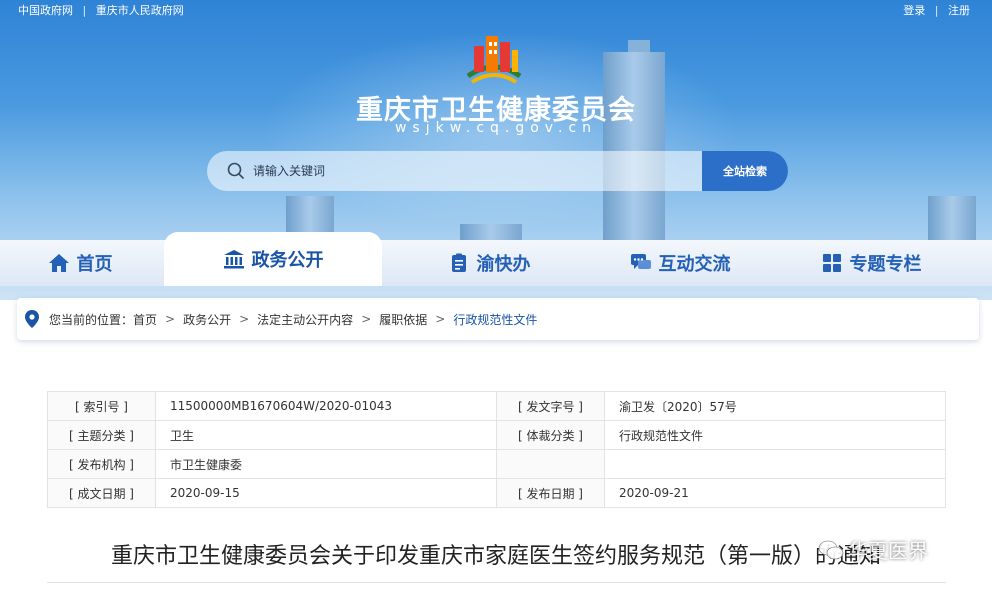 The image size is (992, 591). Describe the element at coordinates (326, 435) in the screenshot. I see `info-value-topic: 卫生` at that location.